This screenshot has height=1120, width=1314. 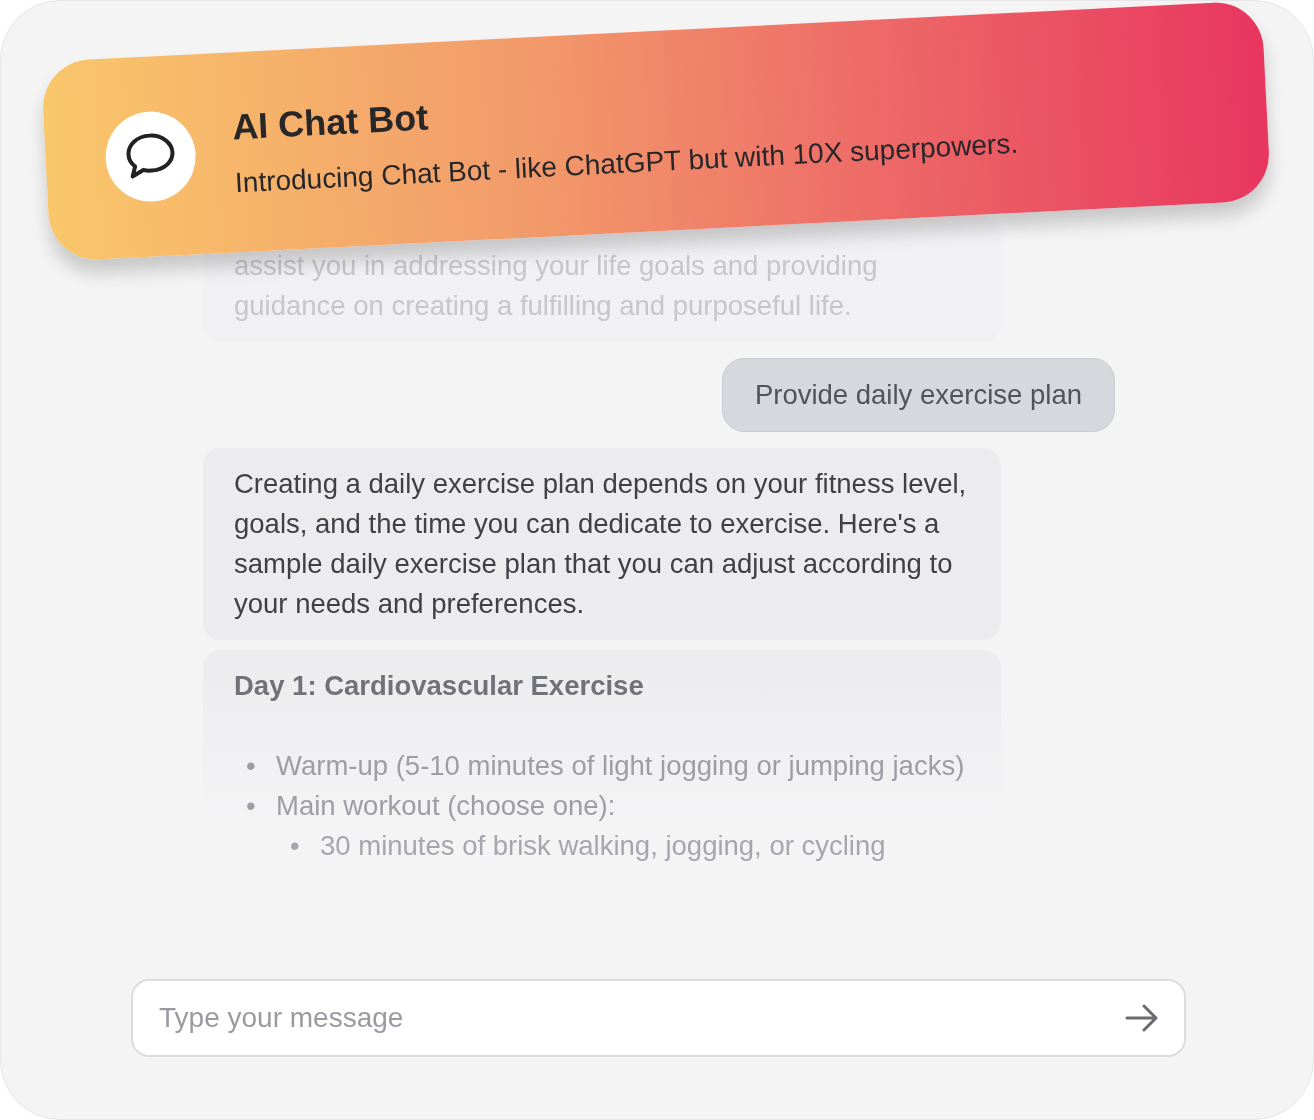 What do you see at coordinates (640, 1018) in the screenshot?
I see `message-input-field: Type your message` at bounding box center [640, 1018].